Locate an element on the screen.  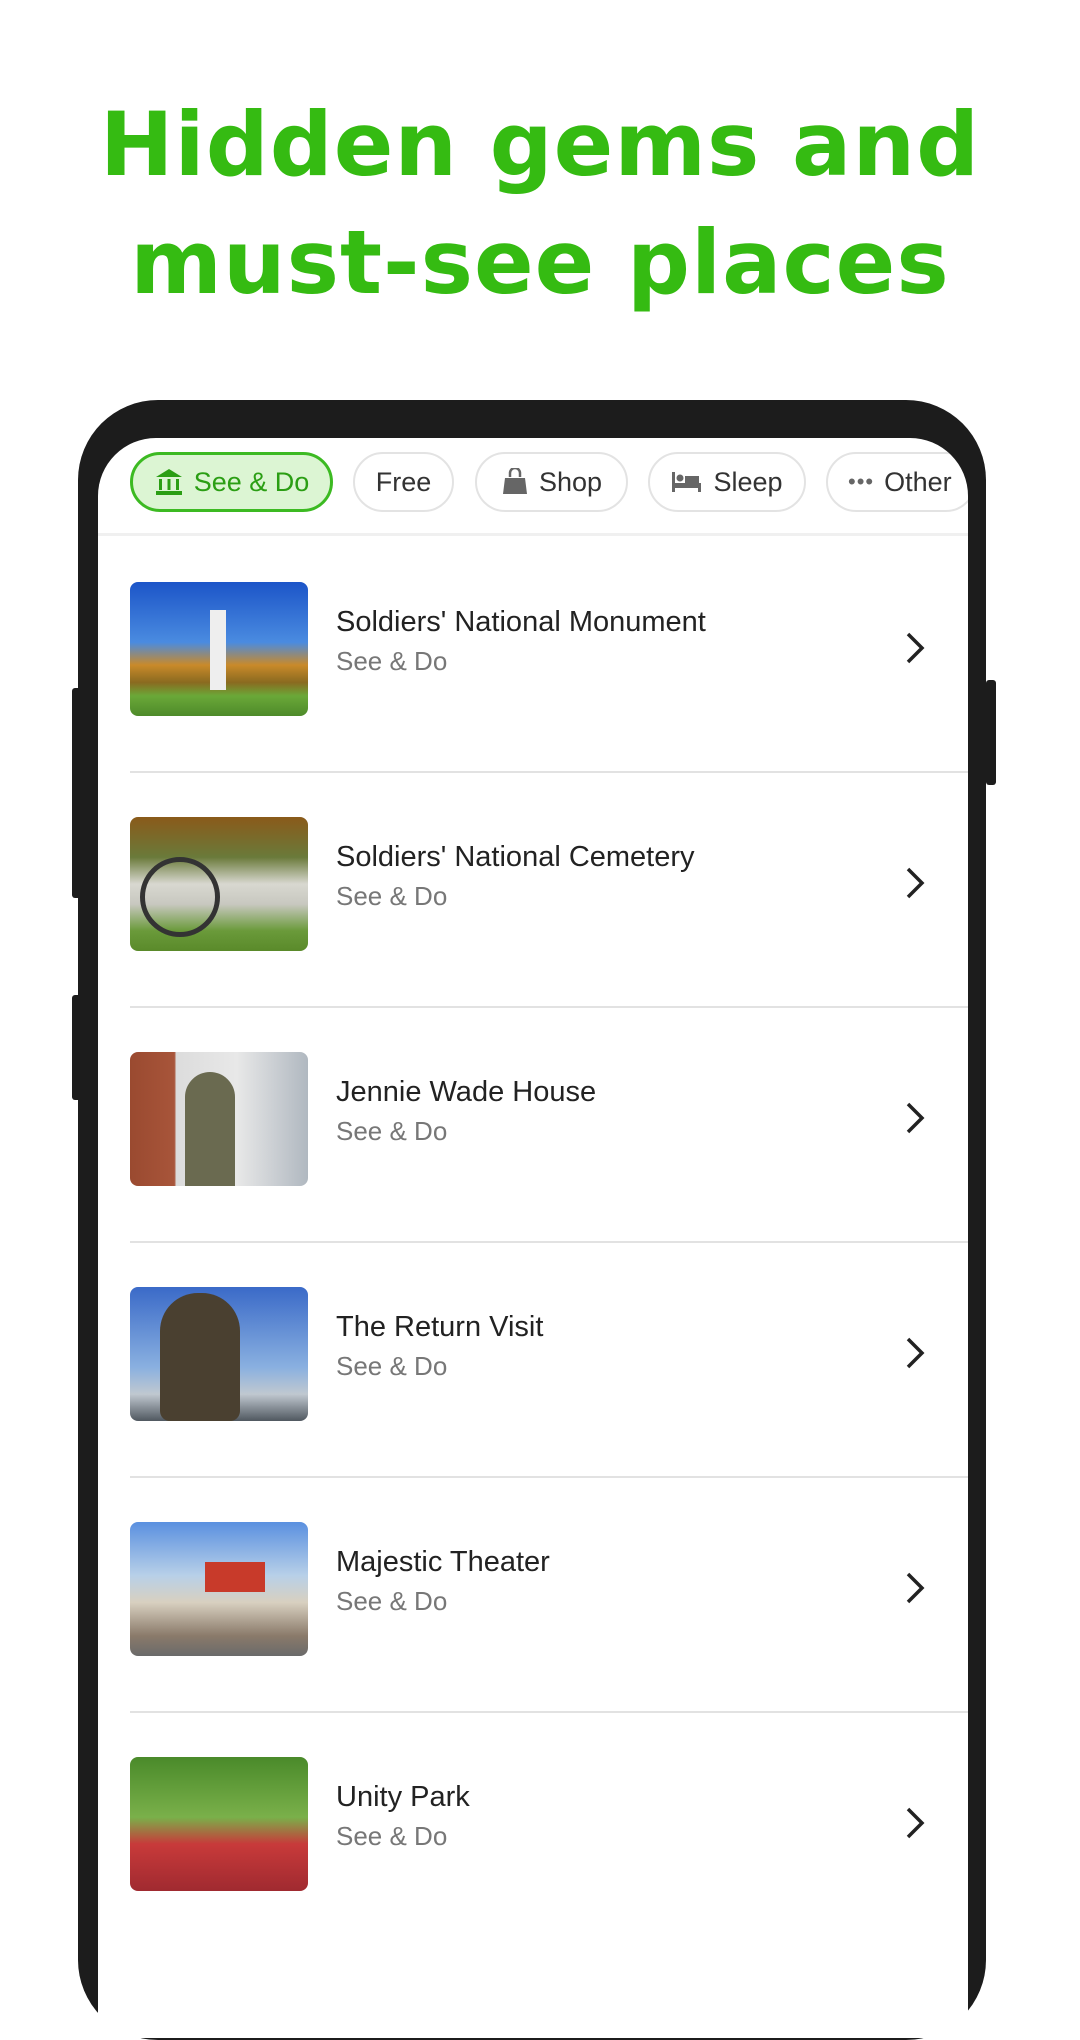
filter-chip-free: Free is located at coordinates (403, 482).